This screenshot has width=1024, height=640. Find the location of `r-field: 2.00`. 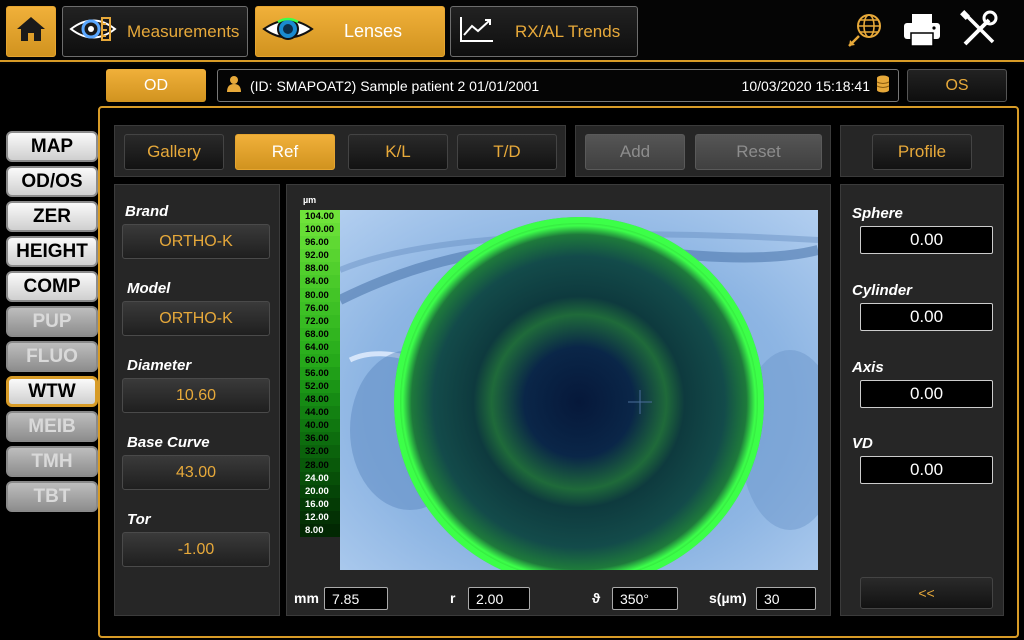

r-field: 2.00 is located at coordinates (499, 598).